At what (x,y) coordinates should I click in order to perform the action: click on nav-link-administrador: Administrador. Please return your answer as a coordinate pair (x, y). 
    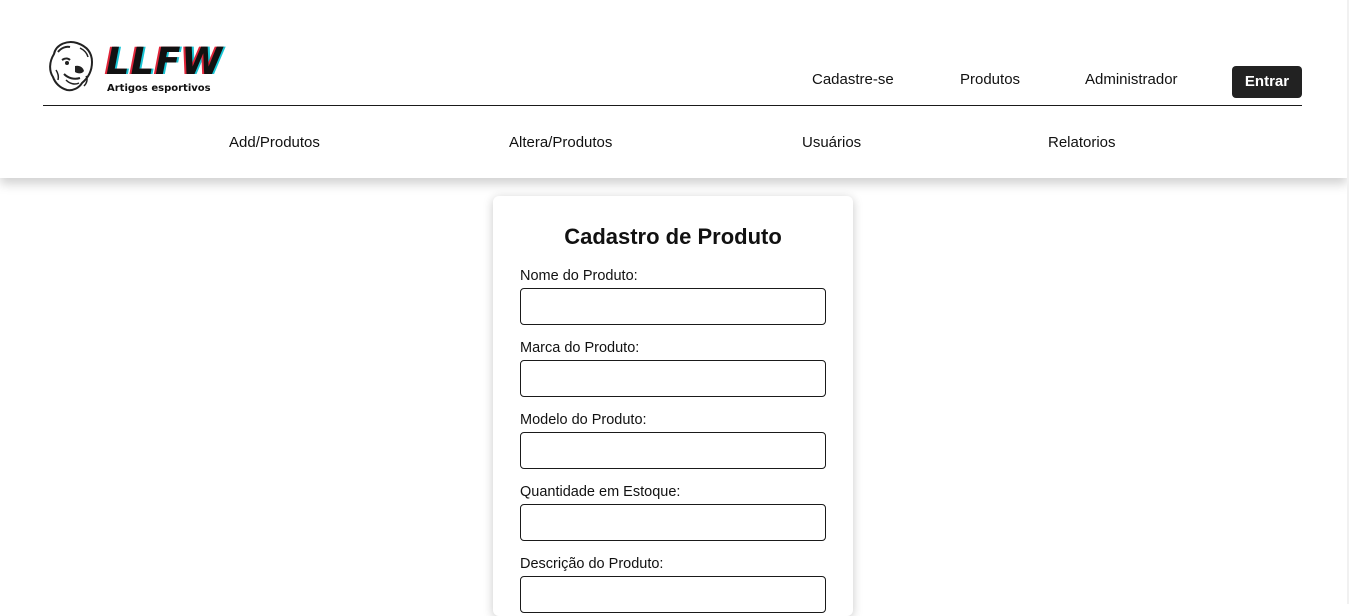
    Looking at the image, I should click on (1131, 80).